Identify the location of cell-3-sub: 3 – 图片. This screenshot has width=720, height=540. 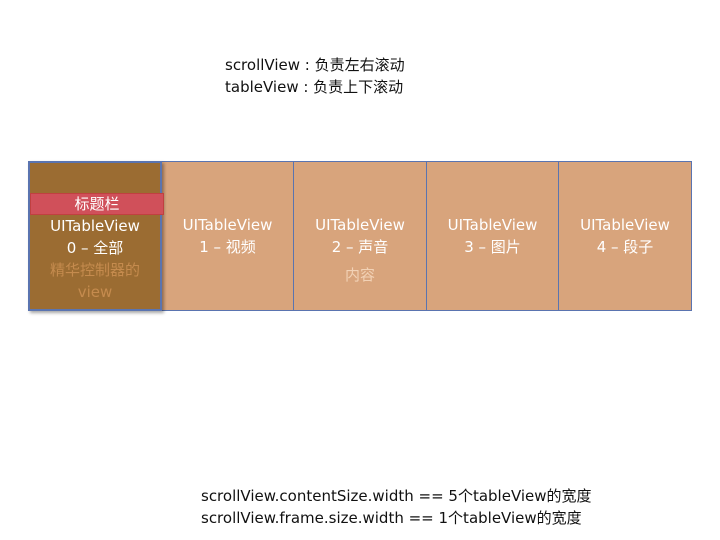
(492, 247).